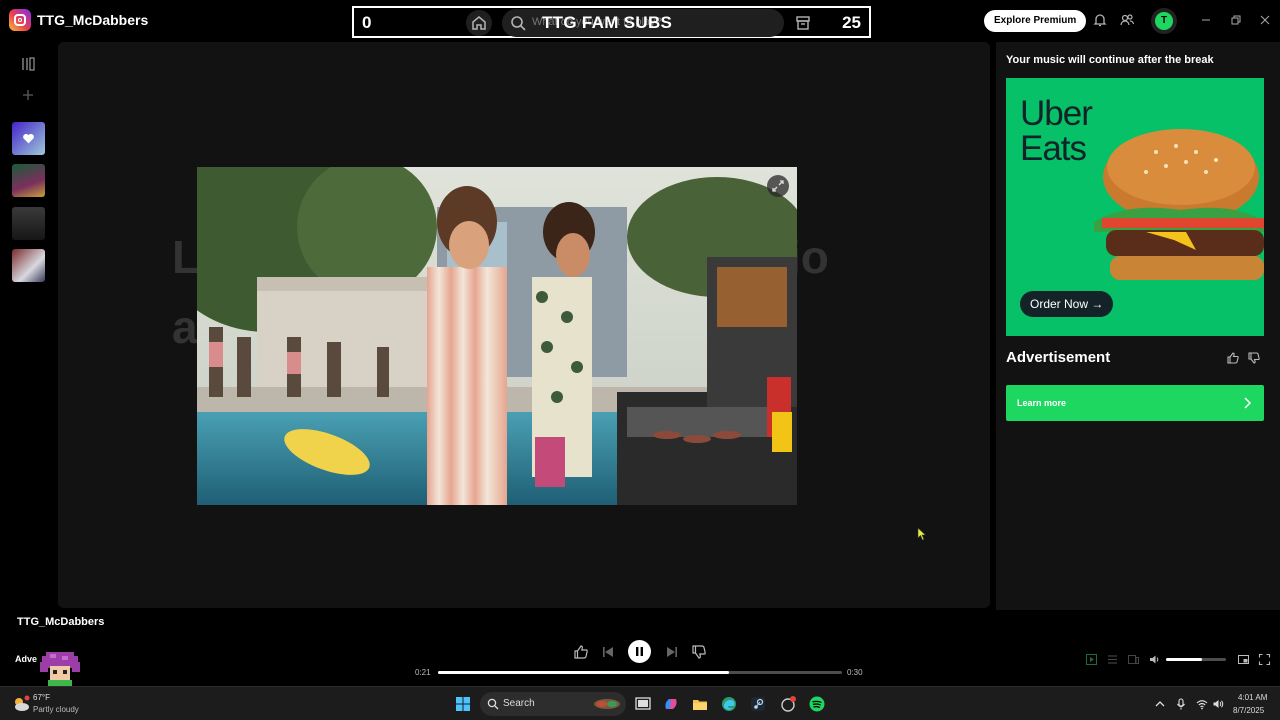 The image size is (1280, 720). I want to click on avatar-letter: T, so click(1164, 21).